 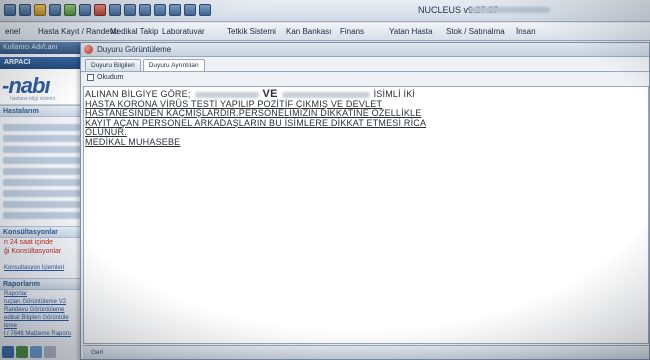 What do you see at coordinates (365, 50) in the screenshot?
I see `dialog-title-bar: Duyuru Görüntüleme` at bounding box center [365, 50].